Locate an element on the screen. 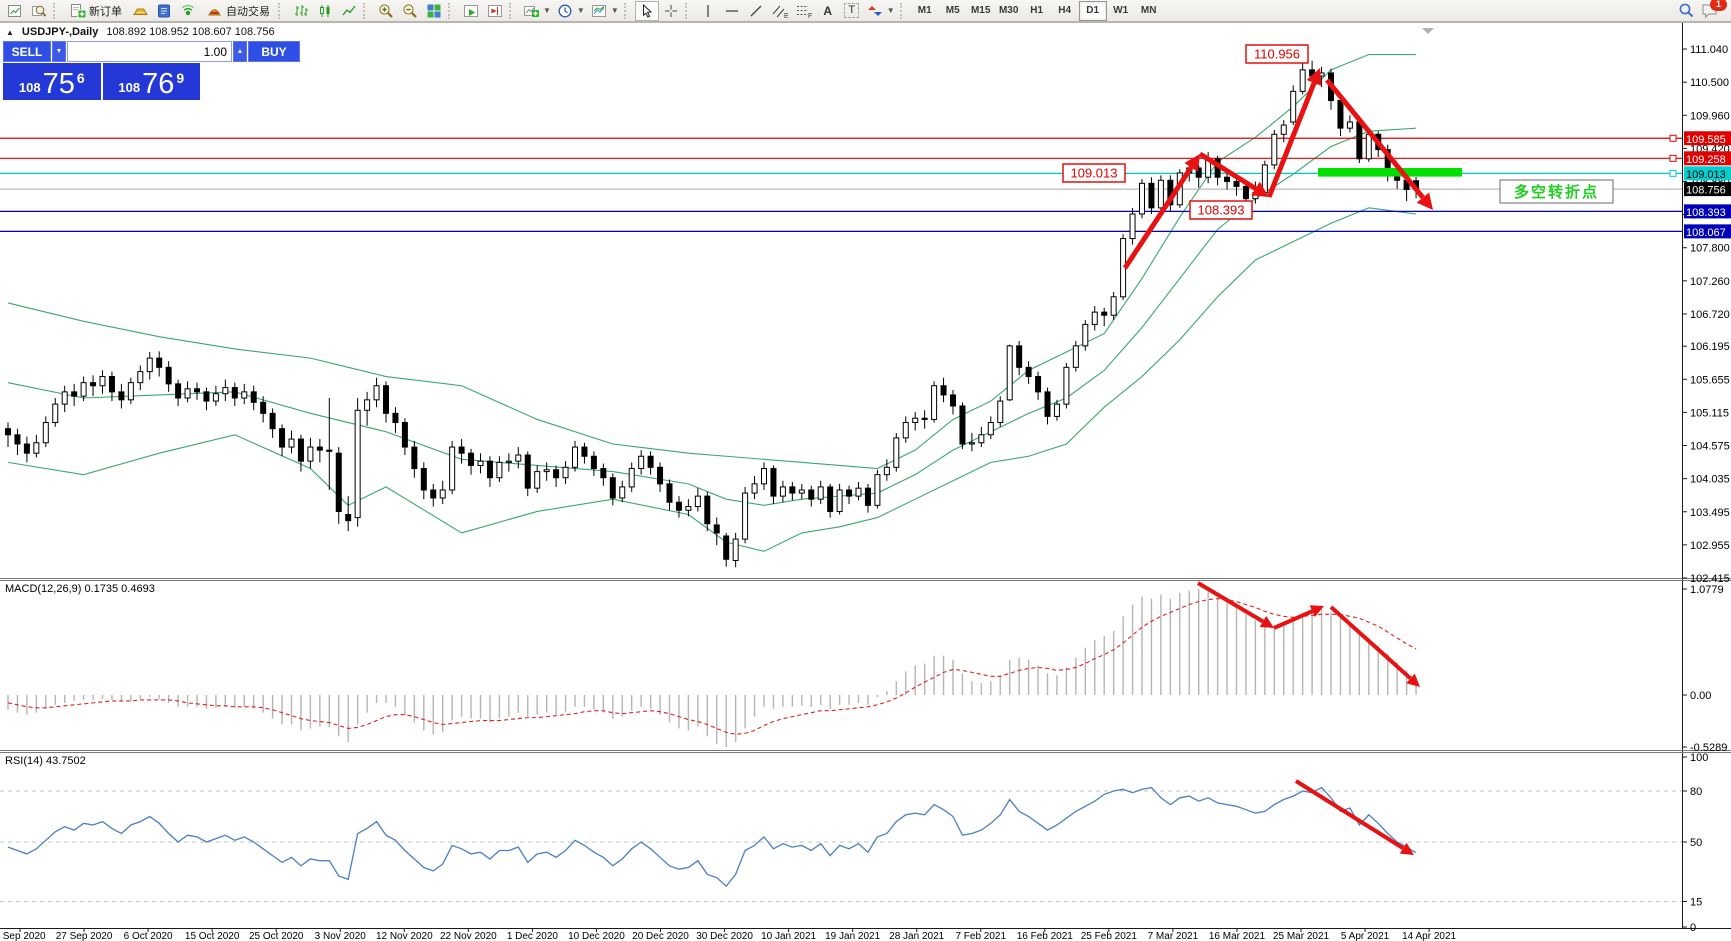 The width and height of the screenshot is (1731, 941). tile-windows-button is located at coordinates (434, 11).